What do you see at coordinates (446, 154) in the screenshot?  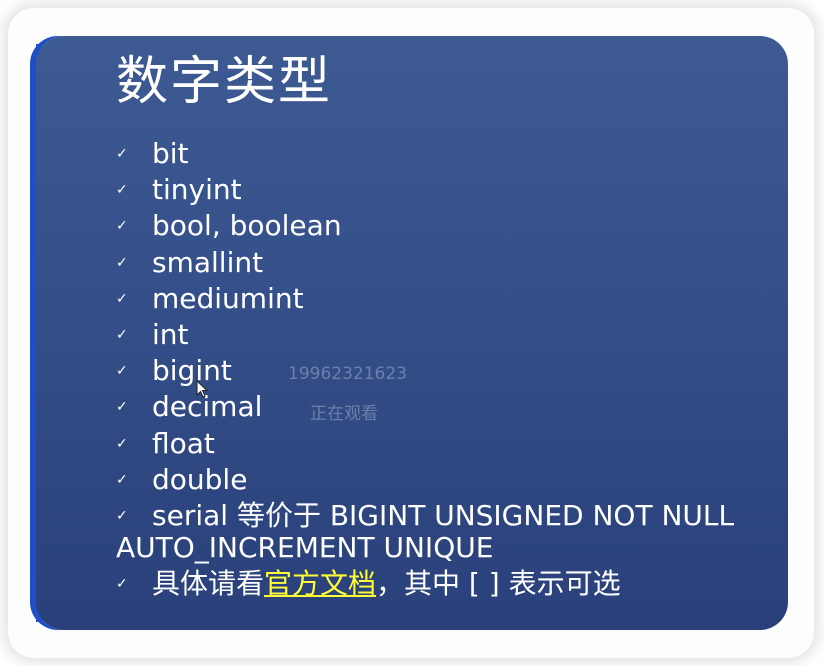 I see `list-item: ✓ bit` at bounding box center [446, 154].